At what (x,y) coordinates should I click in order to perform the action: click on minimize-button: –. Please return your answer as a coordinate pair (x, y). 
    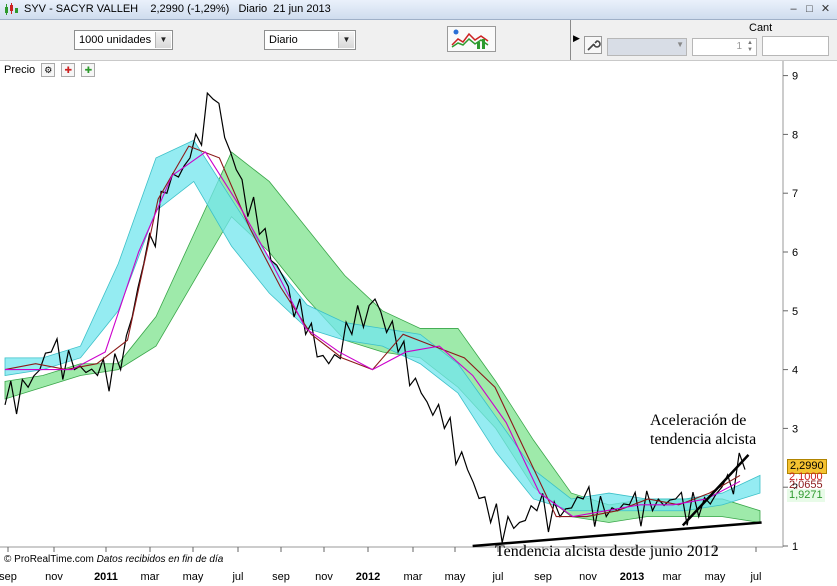
    Looking at the image, I should click on (793, 9).